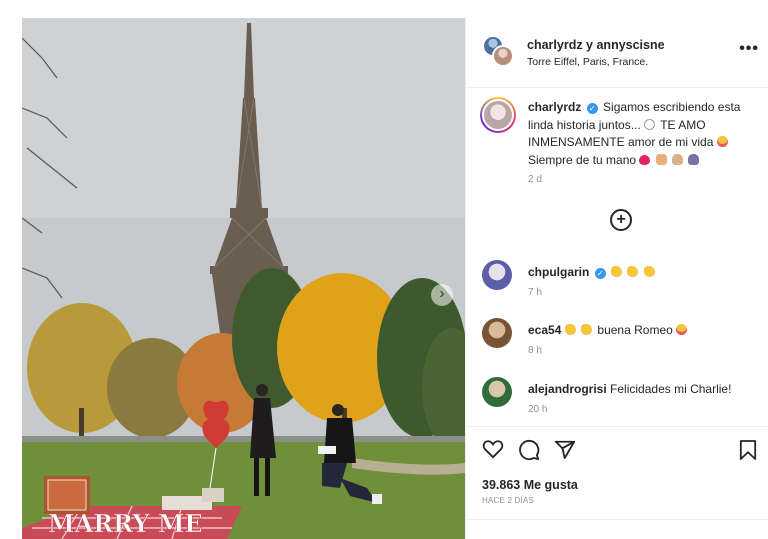  I want to click on post-authors: charlyrdz y annyscisne, so click(596, 45).